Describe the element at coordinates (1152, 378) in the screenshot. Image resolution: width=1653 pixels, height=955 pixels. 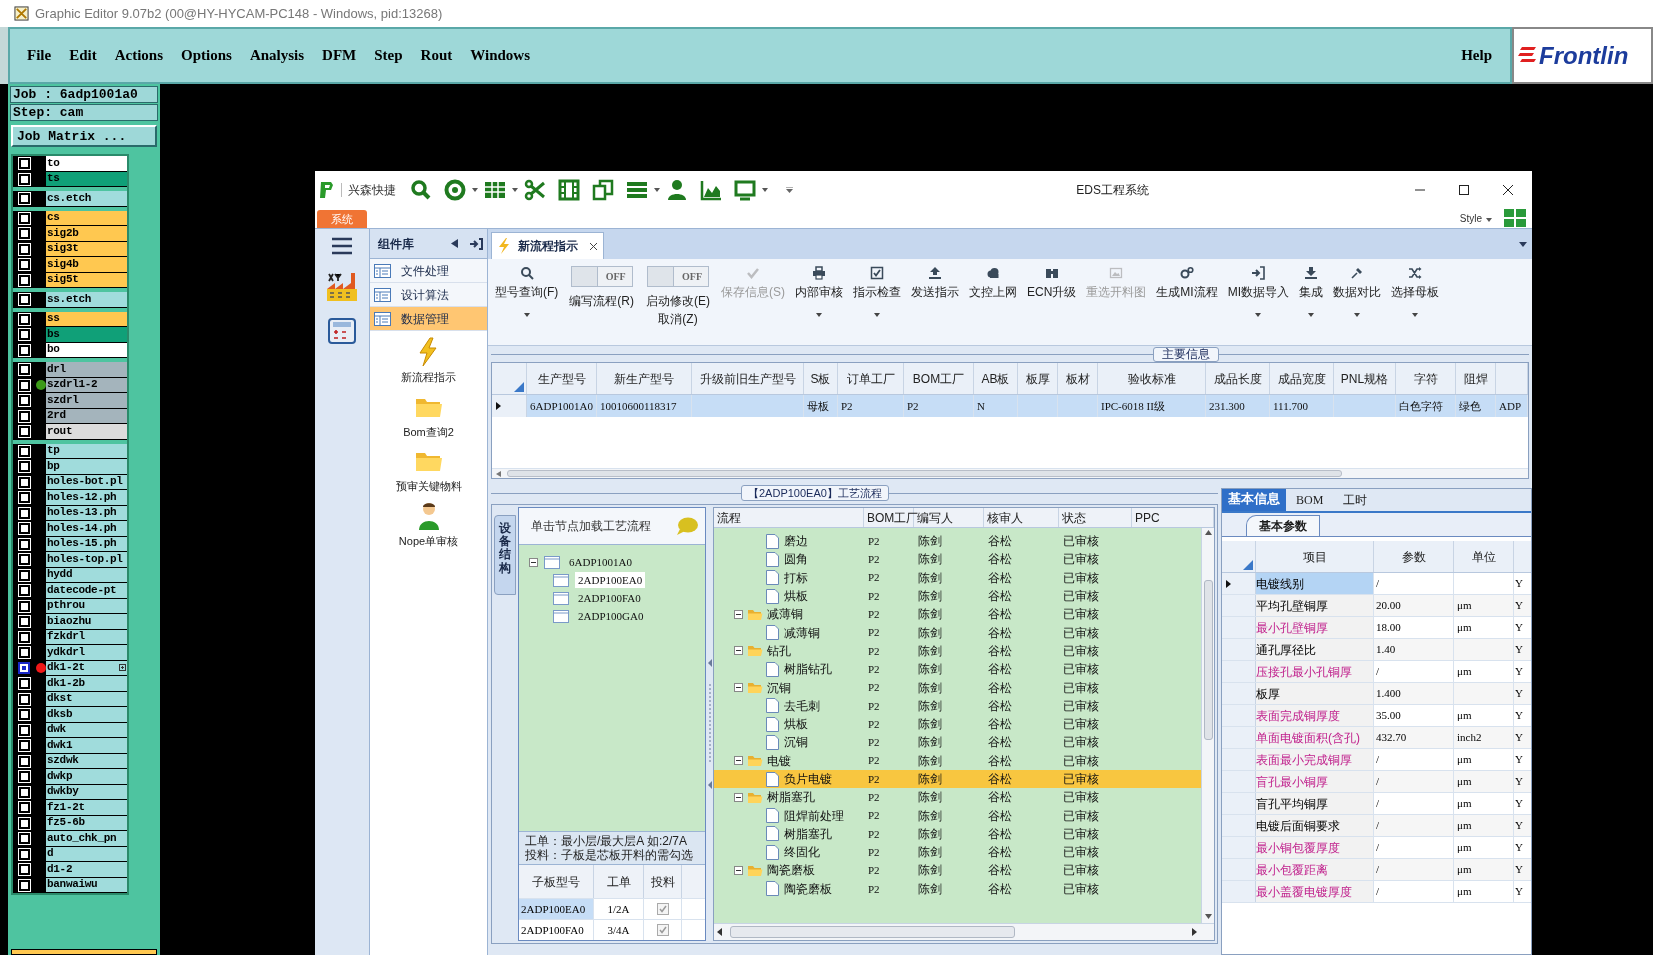
I see `column-header: 验收标准` at that location.